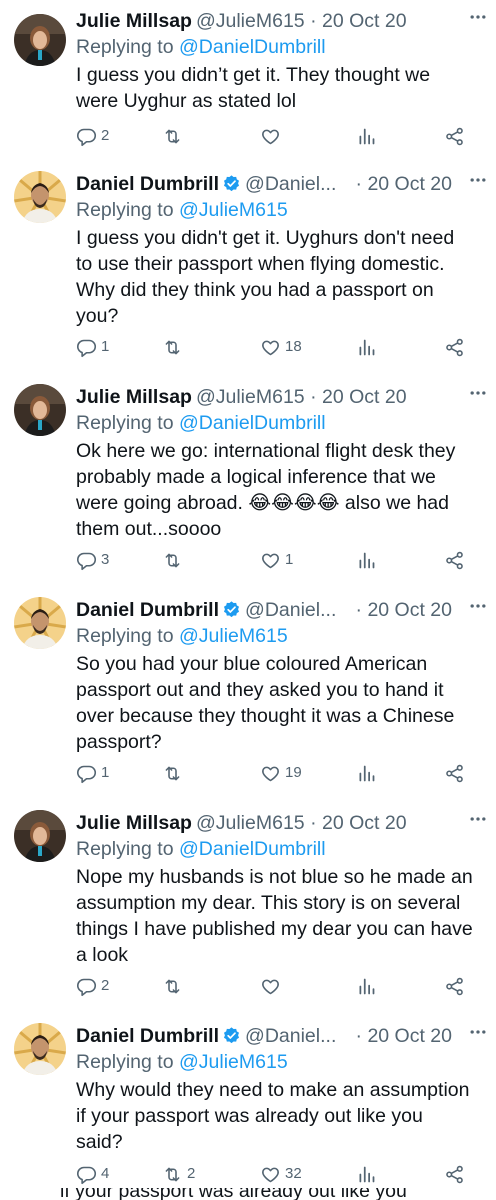 This screenshot has width=496, height=1200. Describe the element at coordinates (232, 1035) in the screenshot. I see `verified-badge-icon` at that location.